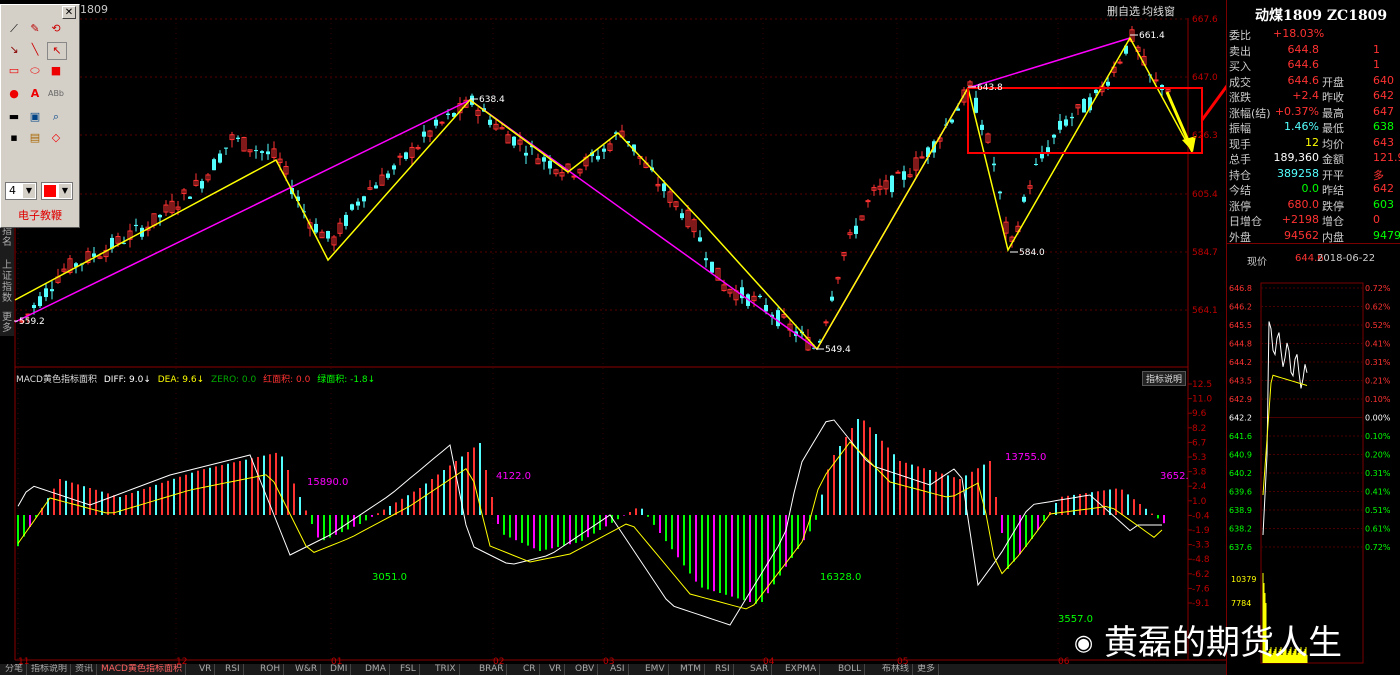 The width and height of the screenshot is (1400, 675). I want to click on dea-value: DEA: 9.6, so click(177, 380).